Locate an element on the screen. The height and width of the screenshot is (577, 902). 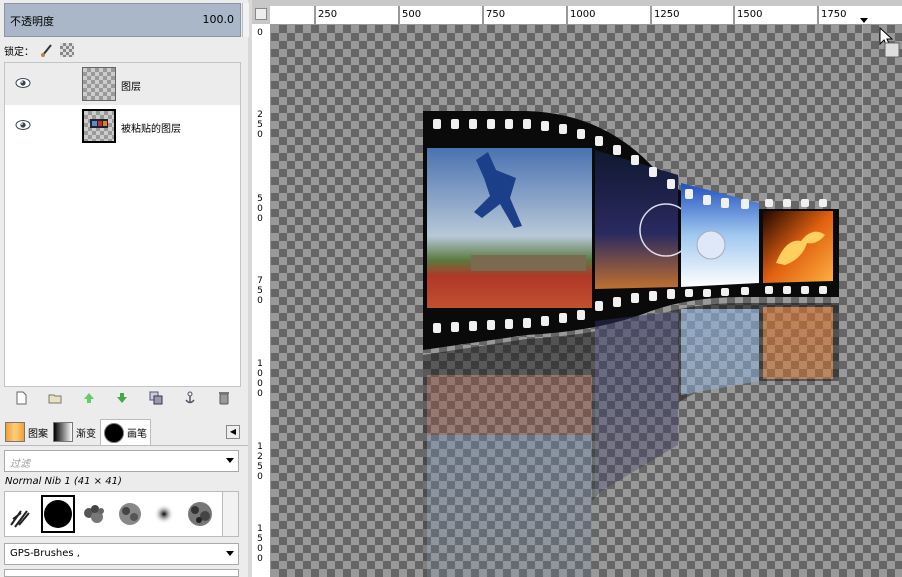
ruler-label: 750 is located at coordinates (260, 291).